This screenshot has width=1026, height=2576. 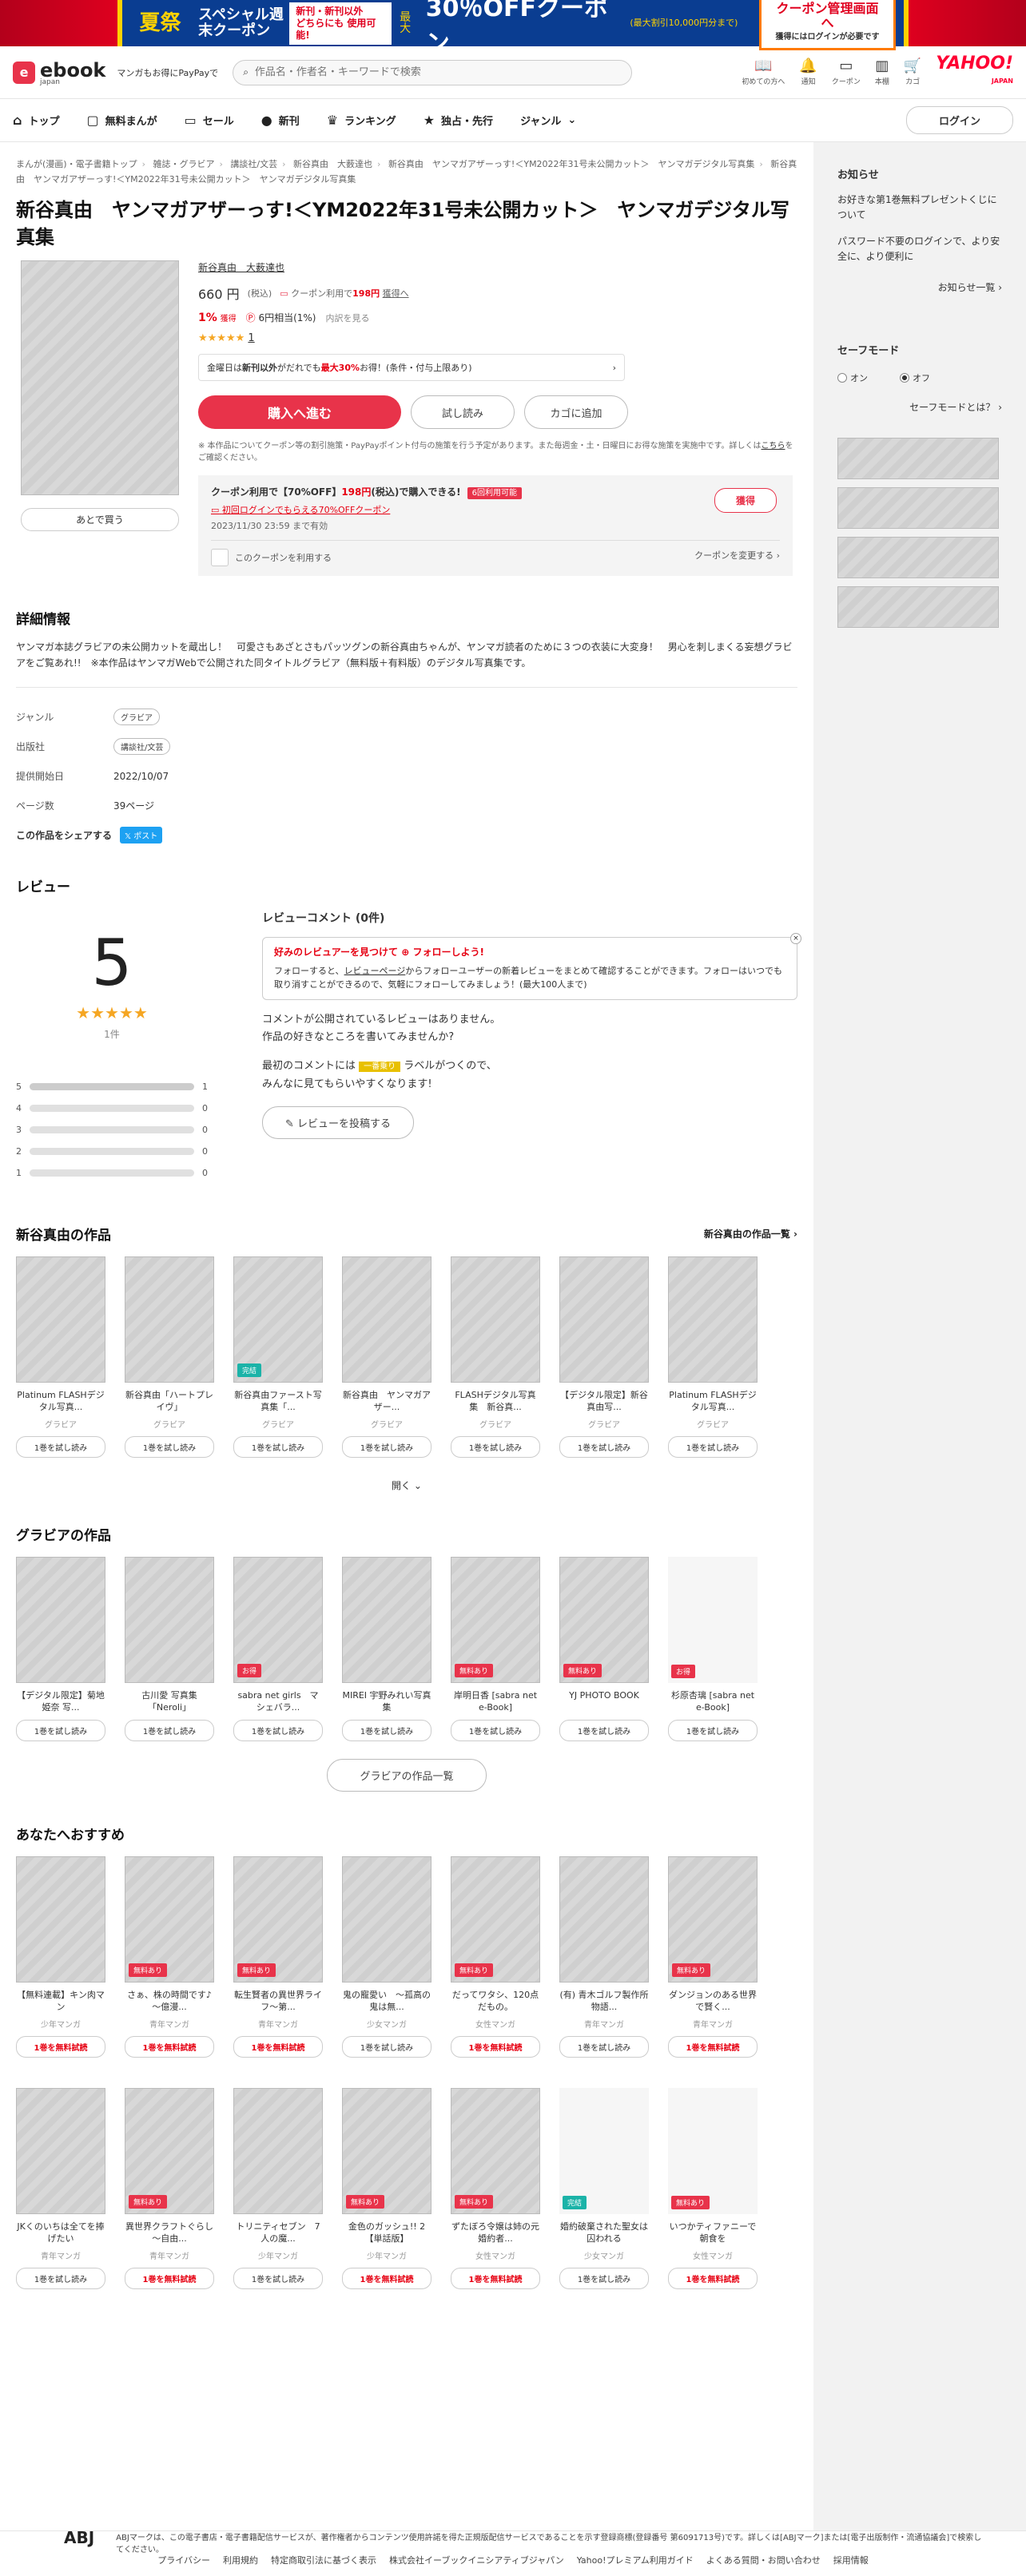 What do you see at coordinates (333, 164) in the screenshot?
I see `breadcrumb-item: 新谷真由 大薮達也` at bounding box center [333, 164].